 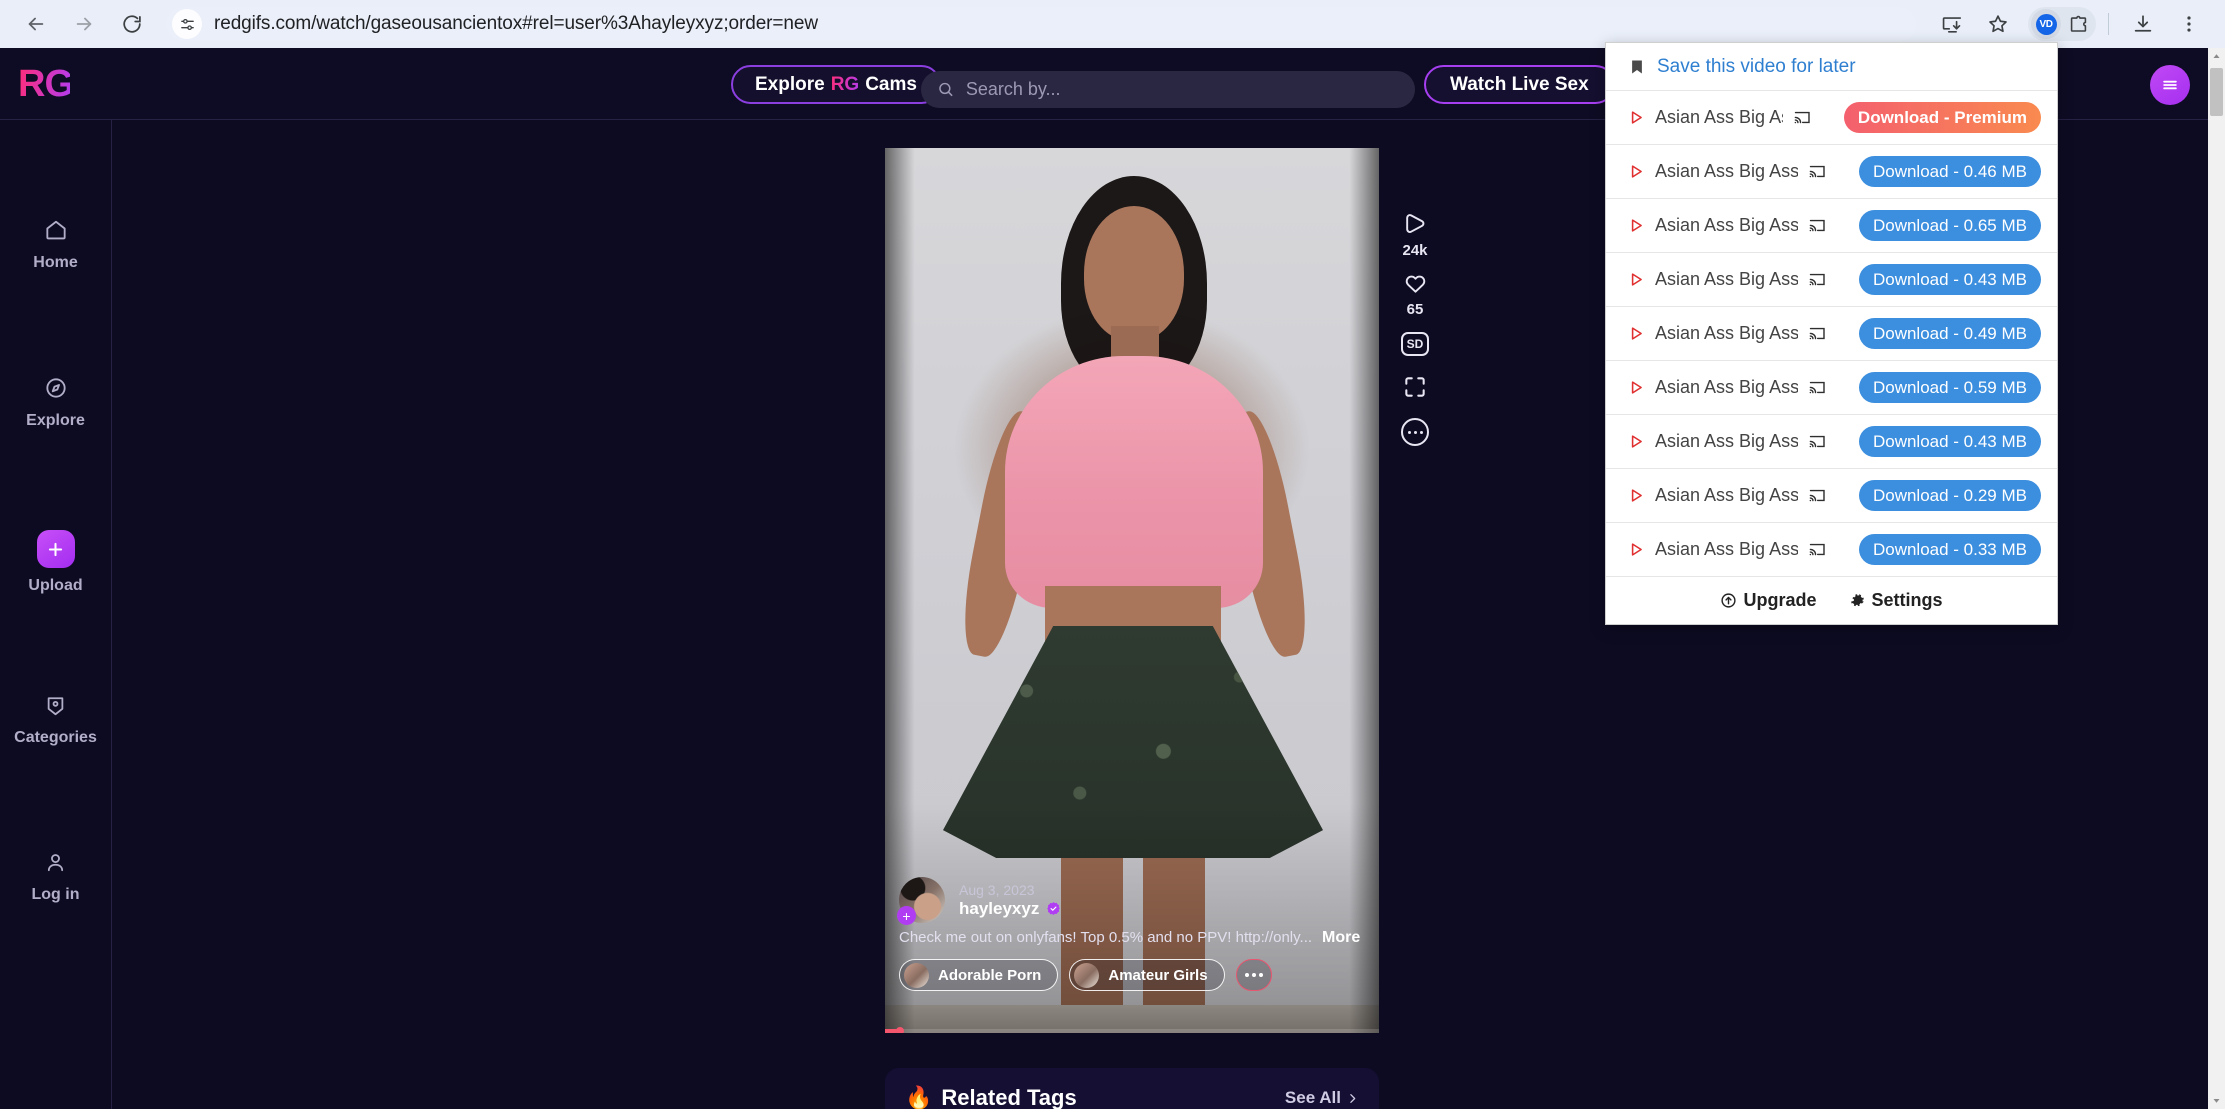 I want to click on sidebar-item-login: Log in, so click(x=55, y=875).